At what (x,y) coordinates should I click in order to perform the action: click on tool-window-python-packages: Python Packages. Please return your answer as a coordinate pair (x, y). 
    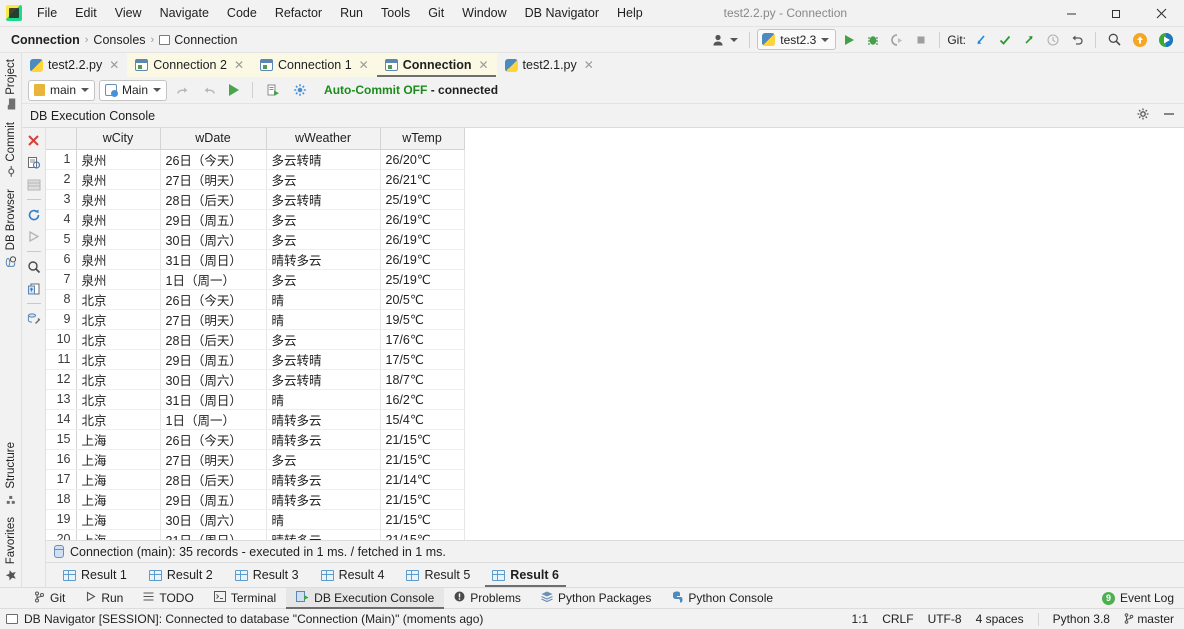
    Looking at the image, I should click on (596, 598).